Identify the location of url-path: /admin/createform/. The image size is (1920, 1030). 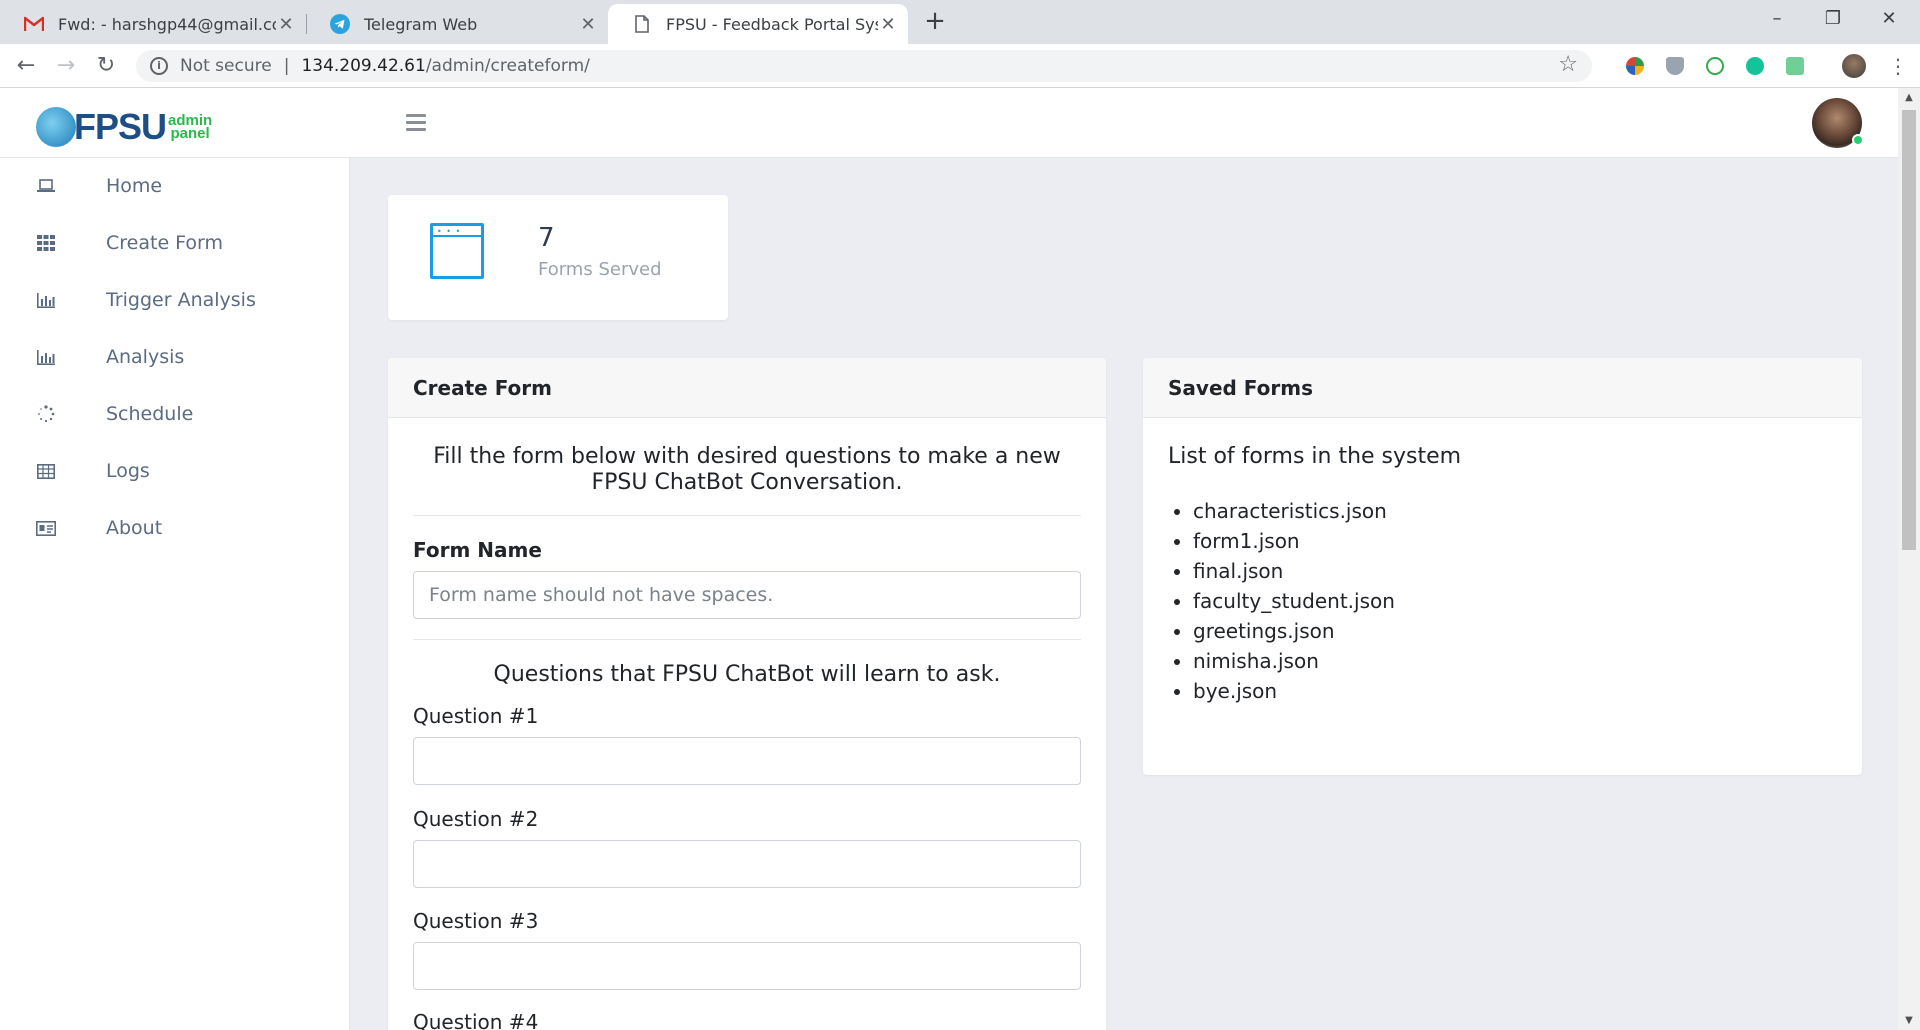
(507, 66).